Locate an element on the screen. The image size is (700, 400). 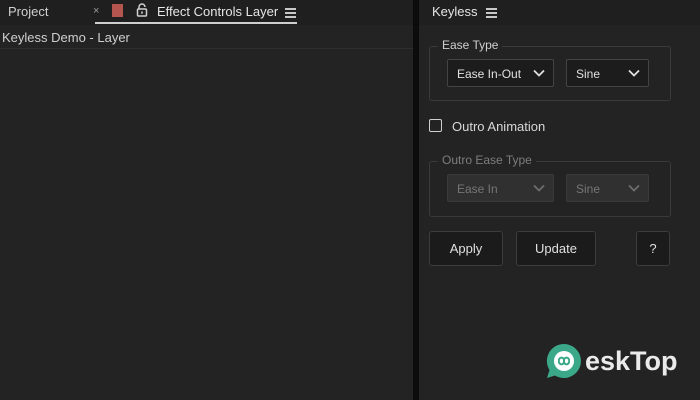
right-tab-bar: Keyless is located at coordinates (559, 12).